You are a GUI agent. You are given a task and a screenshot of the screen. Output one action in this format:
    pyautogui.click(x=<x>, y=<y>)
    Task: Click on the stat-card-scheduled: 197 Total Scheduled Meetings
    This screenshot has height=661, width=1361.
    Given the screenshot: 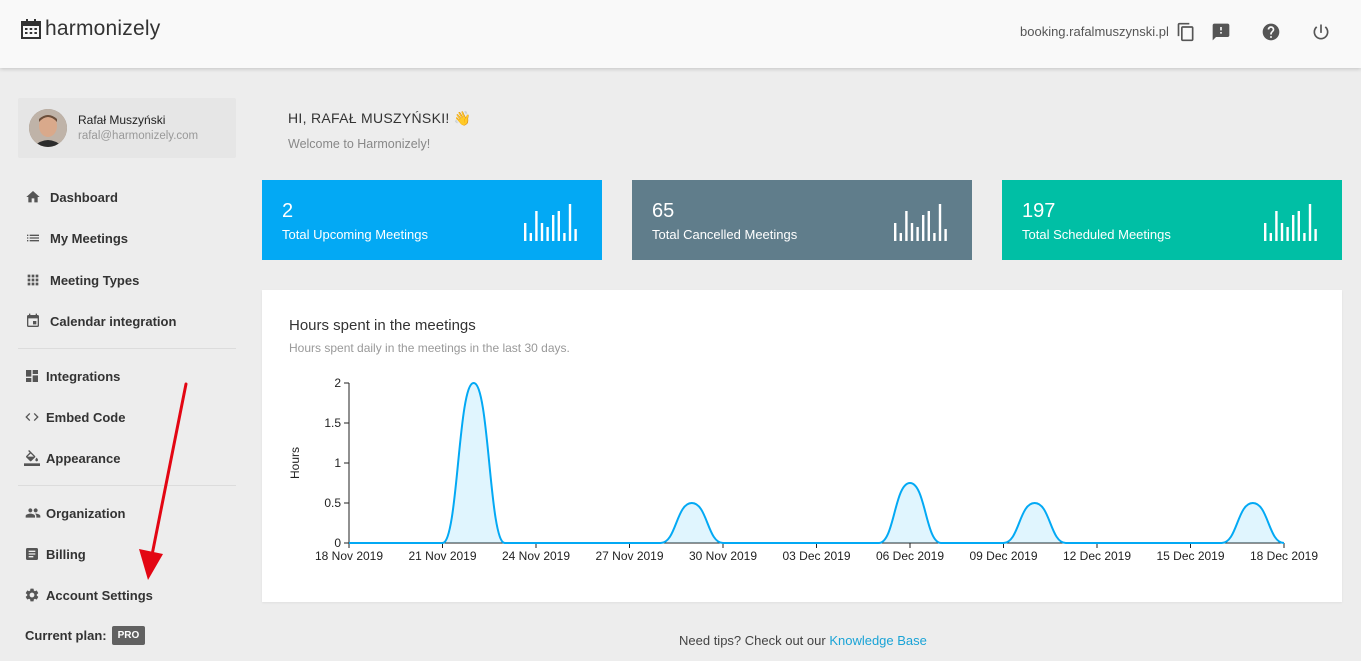 What is the action you would take?
    pyautogui.click(x=1172, y=220)
    